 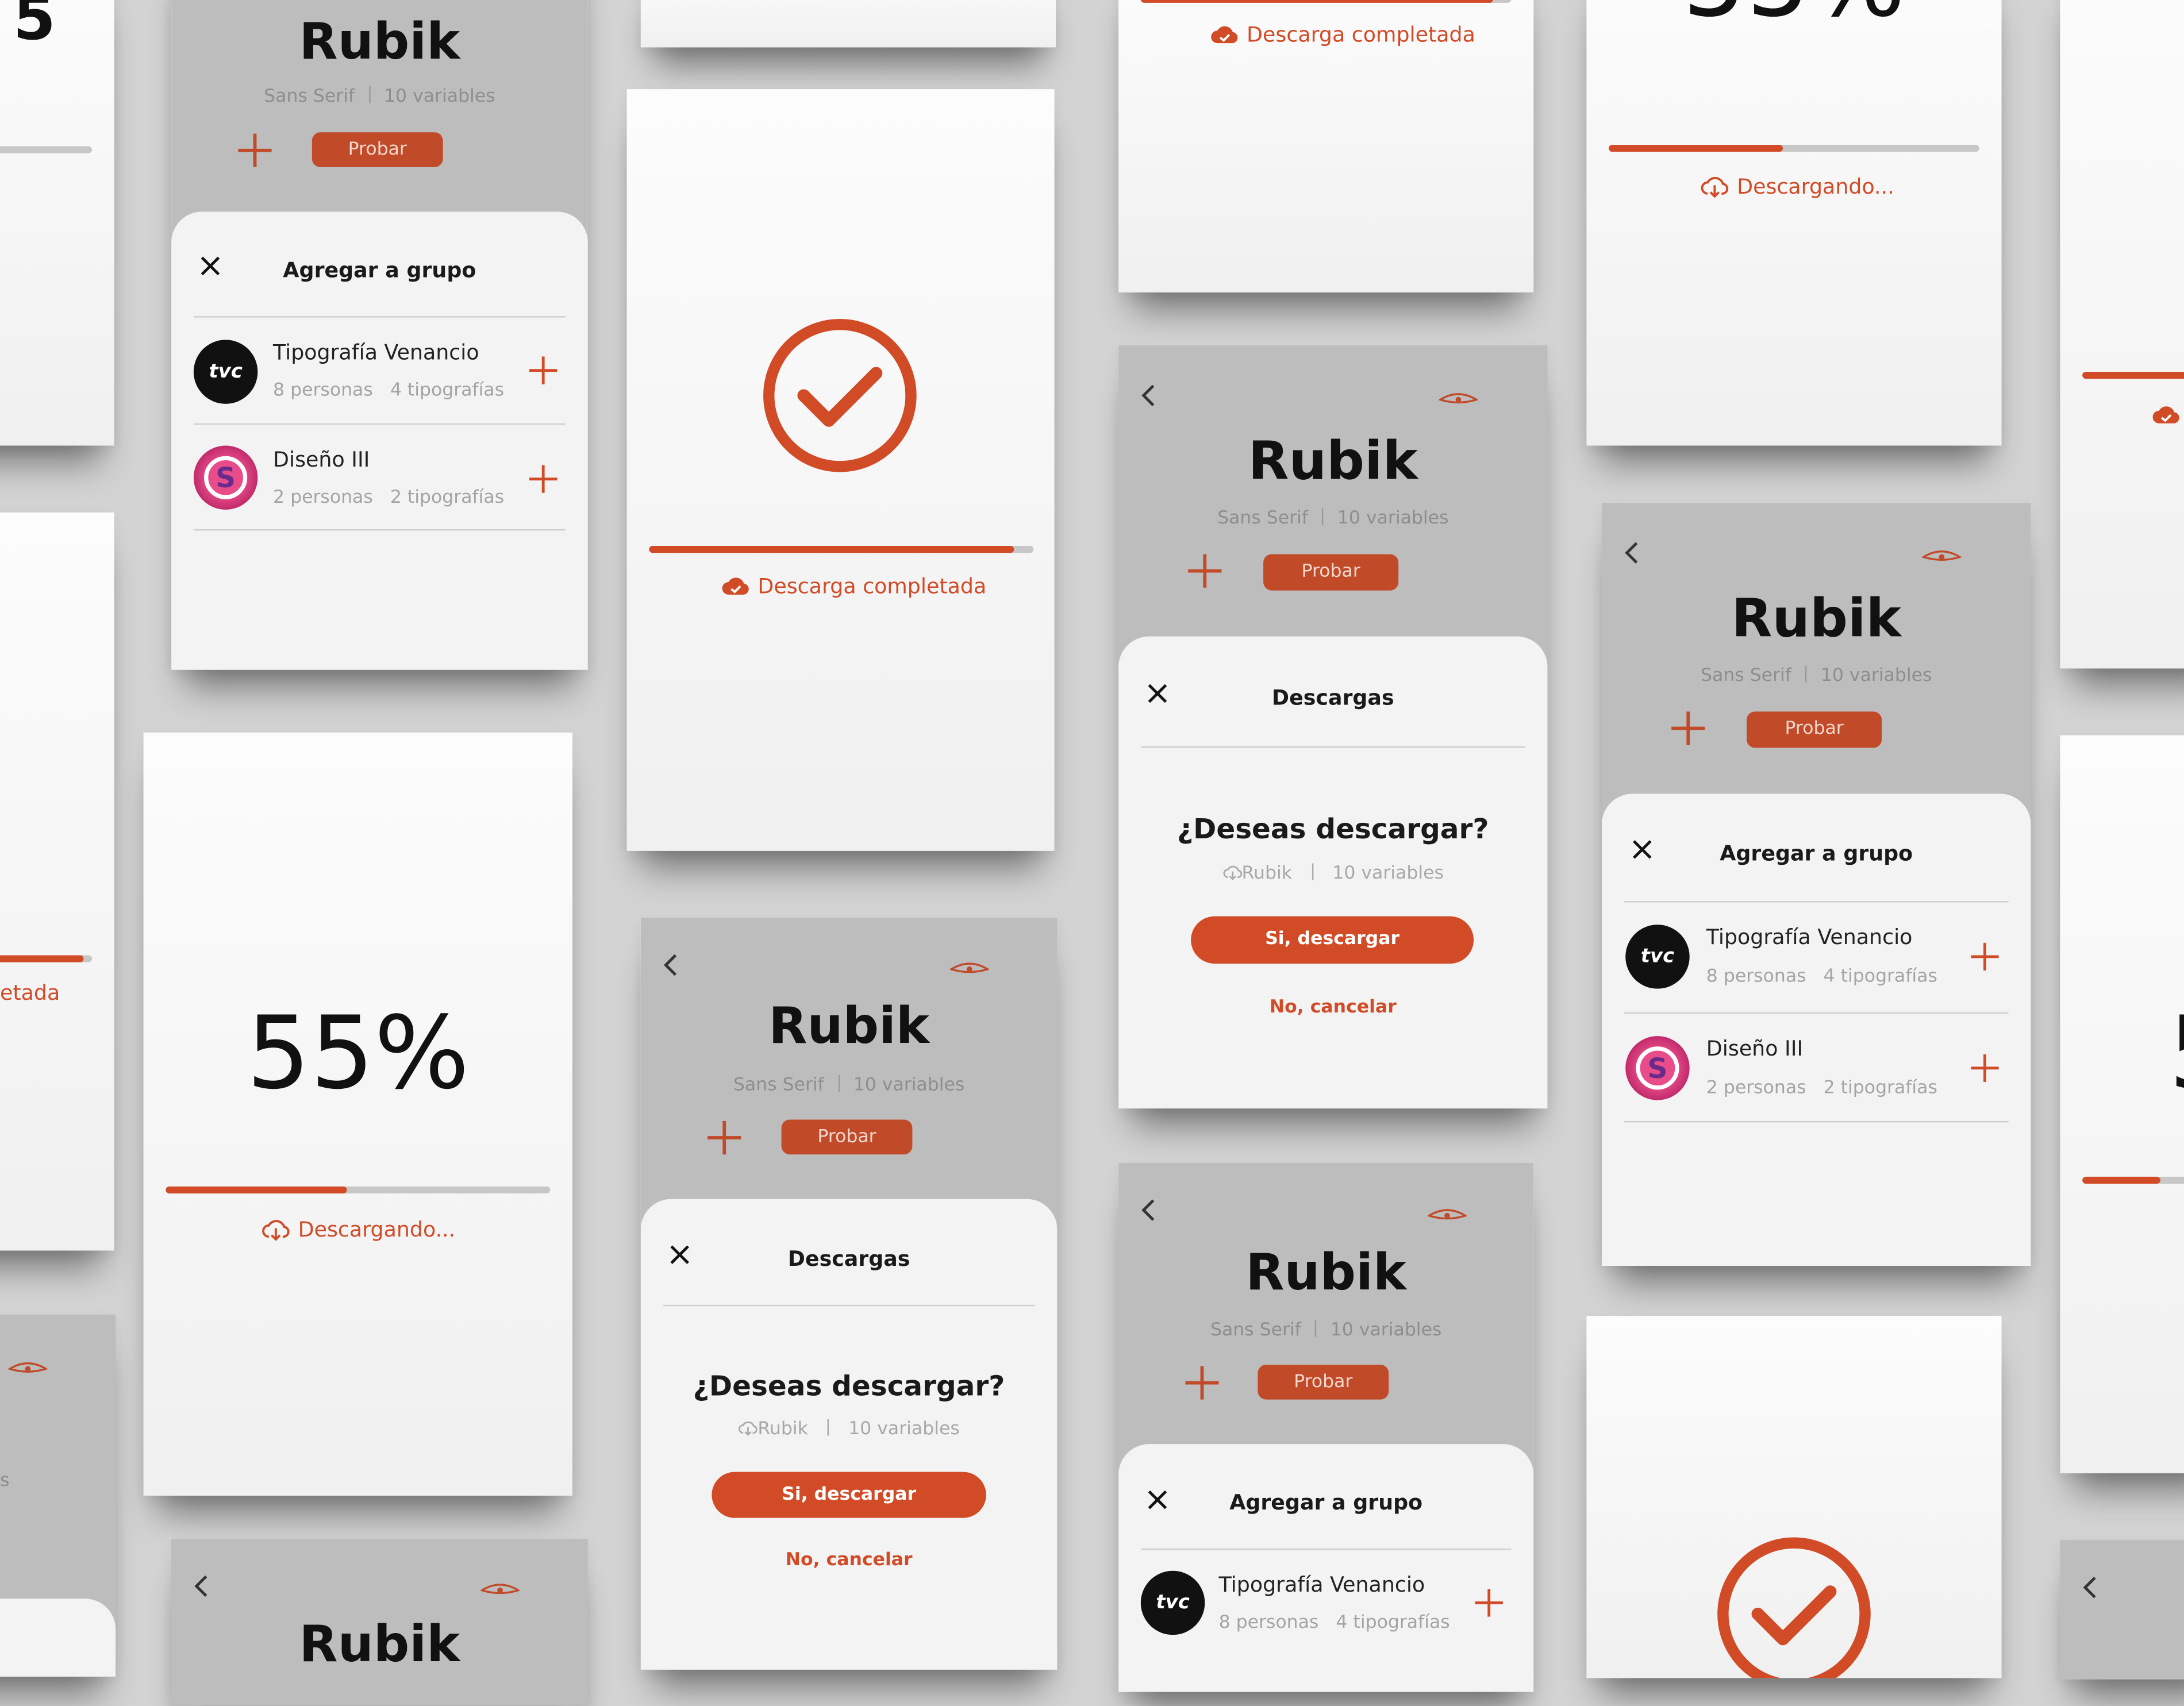 What do you see at coordinates (389, 498) in the screenshot?
I see `group-meta: 2 personas 2 tipografías` at bounding box center [389, 498].